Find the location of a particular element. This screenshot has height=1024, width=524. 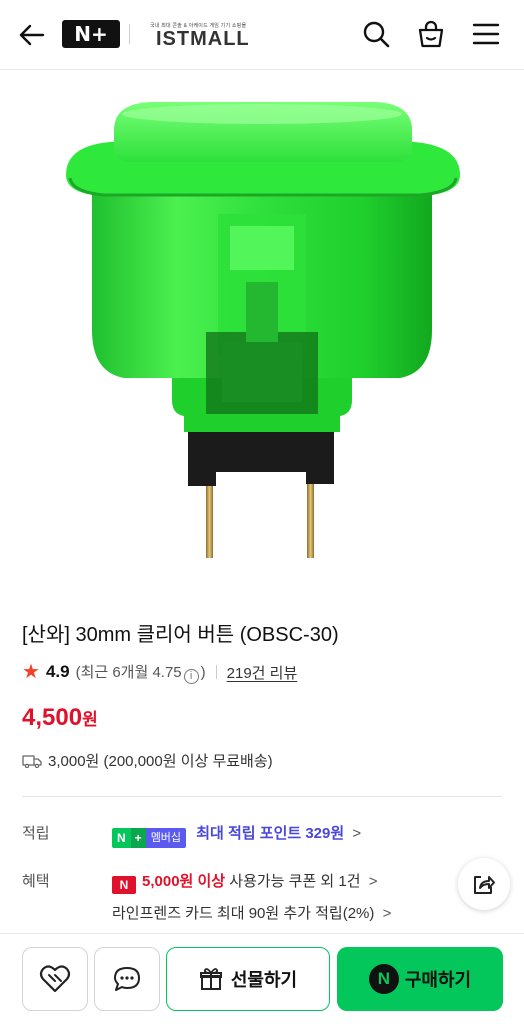

share-button is located at coordinates (484, 884).